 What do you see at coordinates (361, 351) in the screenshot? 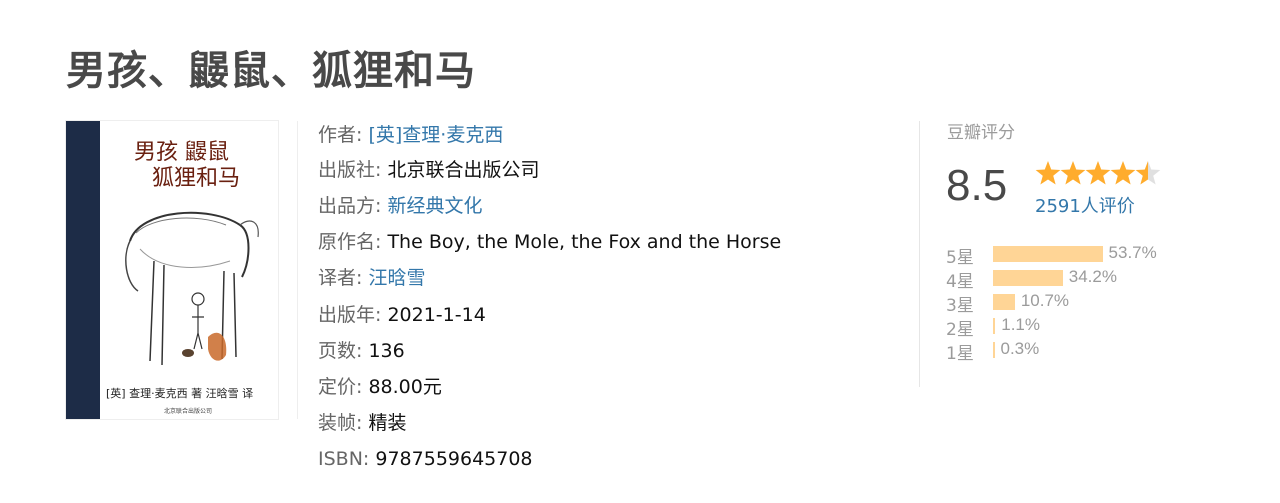
I see `info-pages: 页数: 136` at bounding box center [361, 351].